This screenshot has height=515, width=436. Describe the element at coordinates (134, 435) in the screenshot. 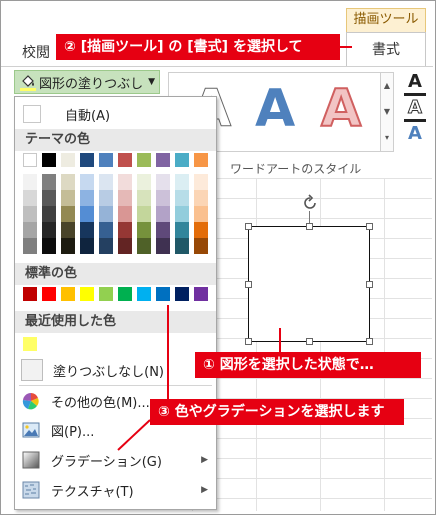

I see `callout-3-leader-down` at that location.